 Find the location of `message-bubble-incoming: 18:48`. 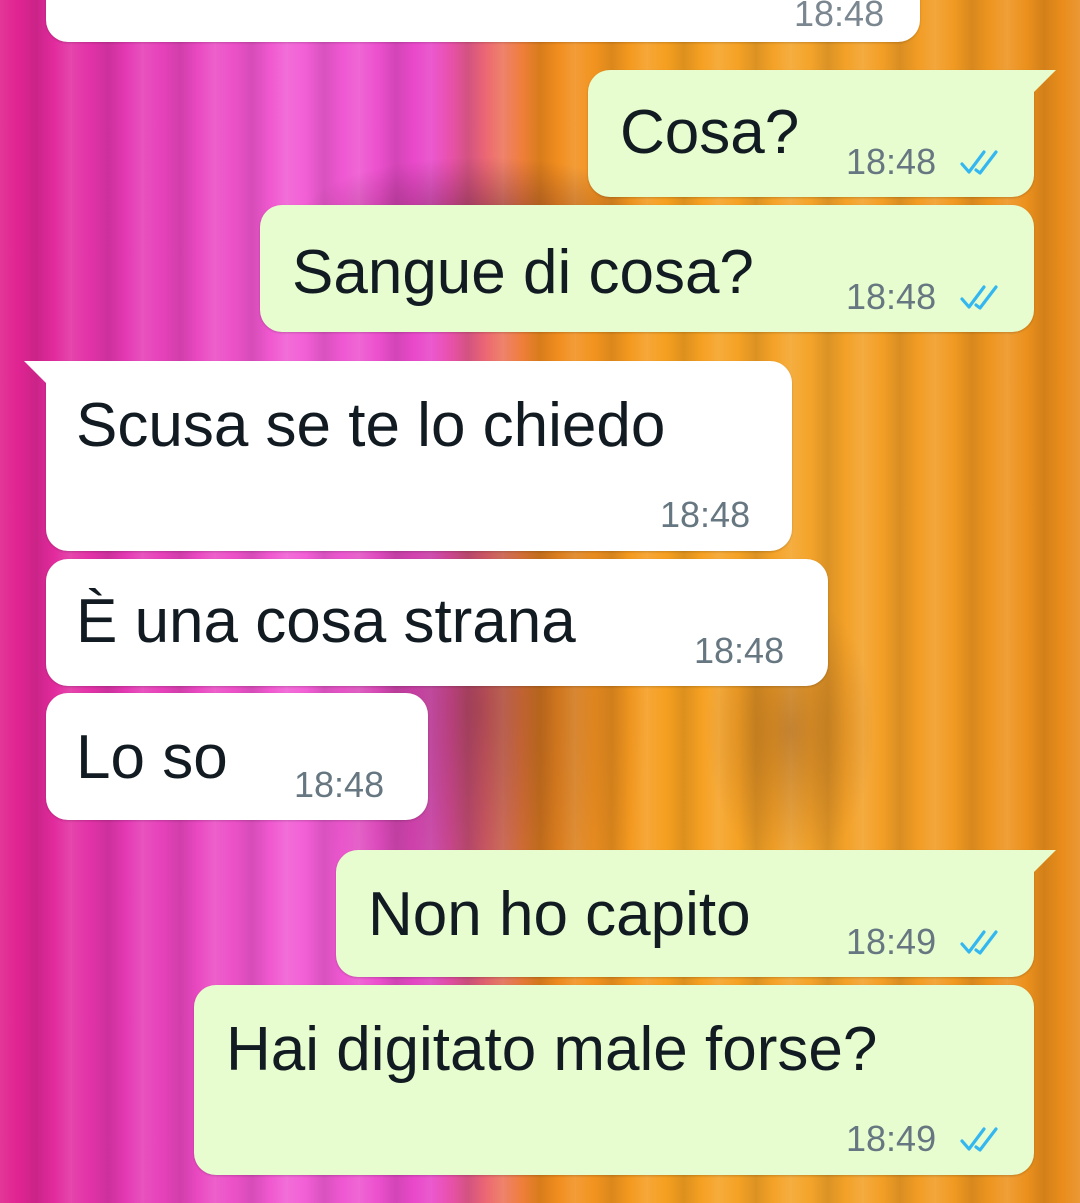

message-bubble-incoming: 18:48 is located at coordinates (483, 21).